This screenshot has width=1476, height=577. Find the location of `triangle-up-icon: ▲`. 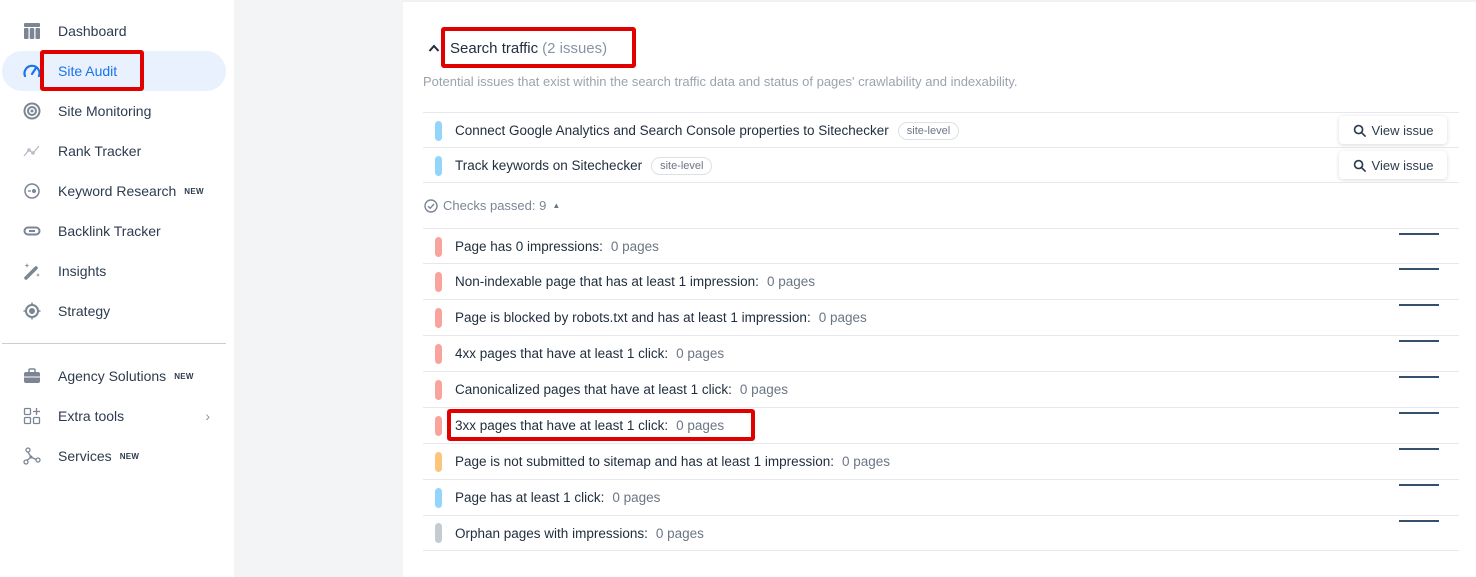

triangle-up-icon: ▲ is located at coordinates (556, 205).